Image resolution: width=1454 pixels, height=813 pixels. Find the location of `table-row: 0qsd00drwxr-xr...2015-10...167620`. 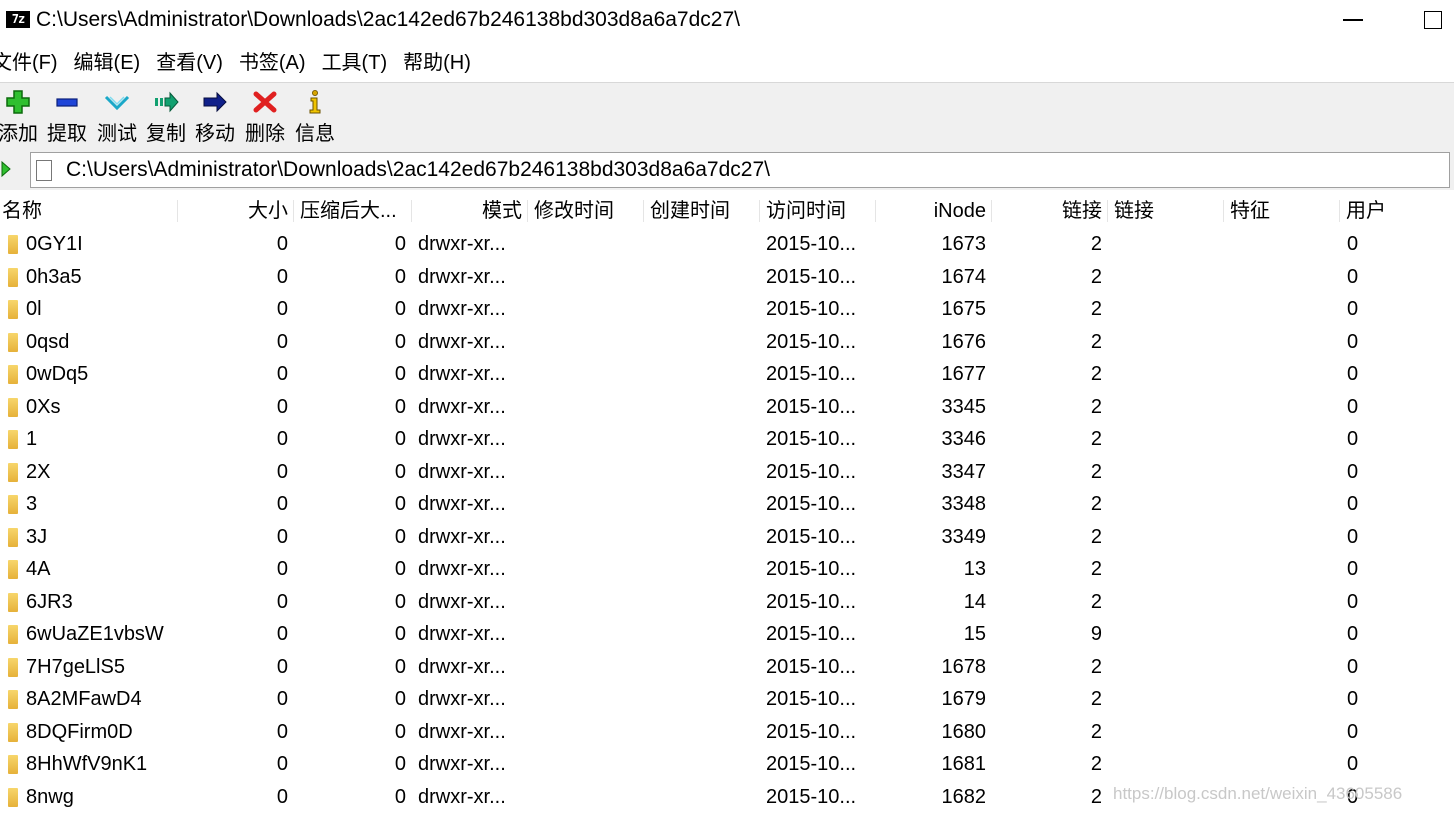

table-row: 0qsd00drwxr-xr...2015-10...167620 is located at coordinates (727, 342).